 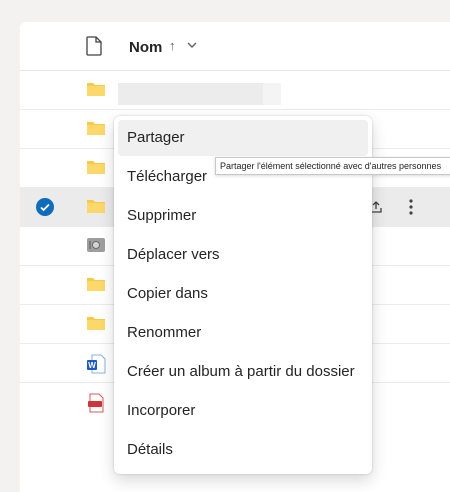 What do you see at coordinates (164, 332) in the screenshot?
I see `menu-item-label: Renommer` at bounding box center [164, 332].